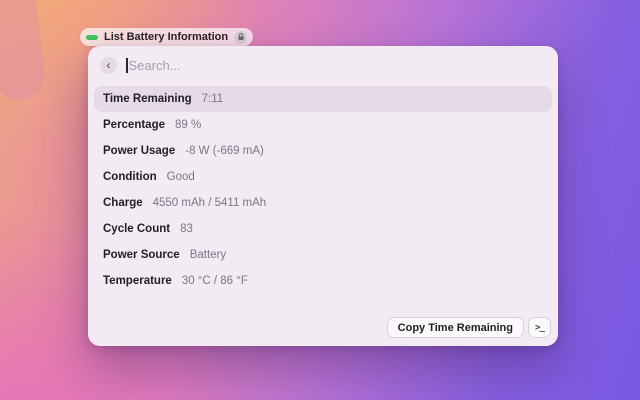  I want to click on list-item: Power Source Battery, so click(323, 255).